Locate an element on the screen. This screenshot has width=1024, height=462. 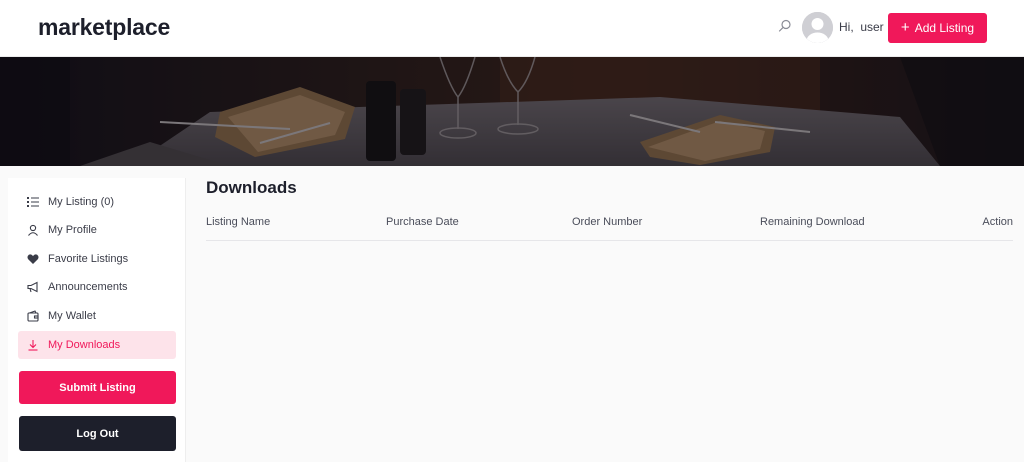
search-icon is located at coordinates (785, 26).